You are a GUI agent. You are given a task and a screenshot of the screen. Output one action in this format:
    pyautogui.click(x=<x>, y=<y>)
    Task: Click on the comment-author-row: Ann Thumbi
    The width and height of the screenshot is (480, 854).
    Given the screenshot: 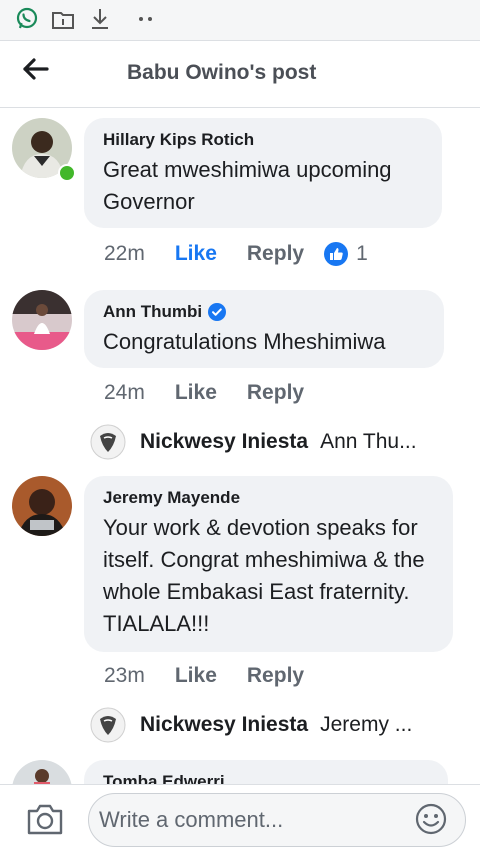 What is the action you would take?
    pyautogui.click(x=264, y=312)
    